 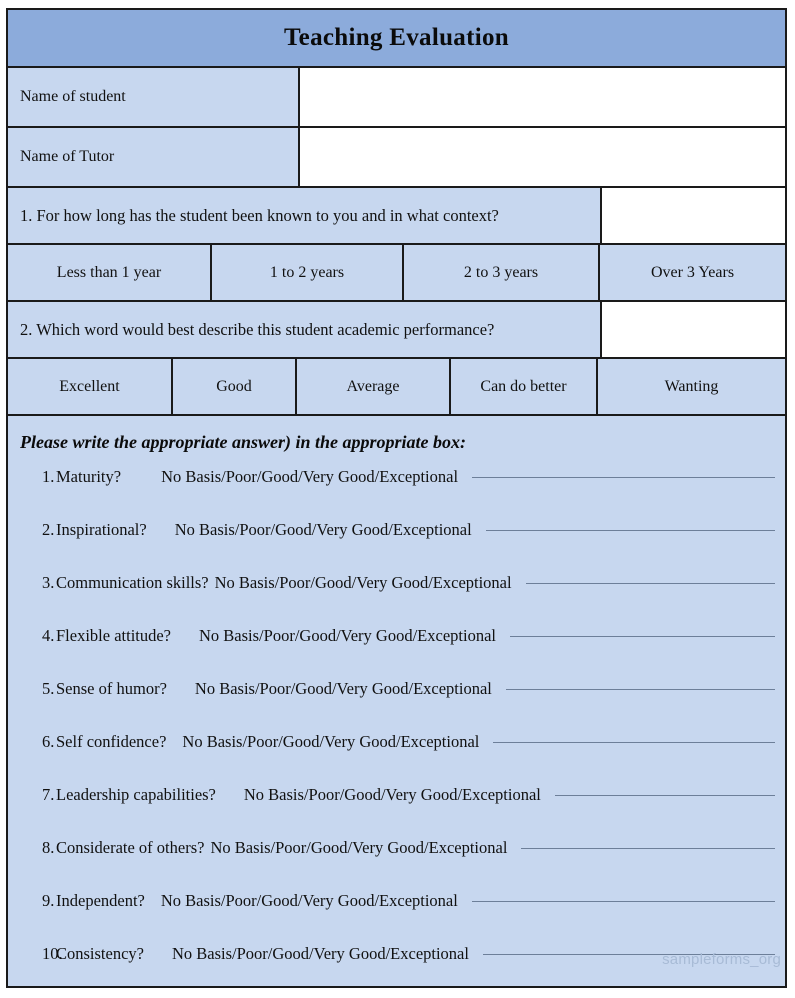 I want to click on item-number: 8., so click(x=48, y=847).